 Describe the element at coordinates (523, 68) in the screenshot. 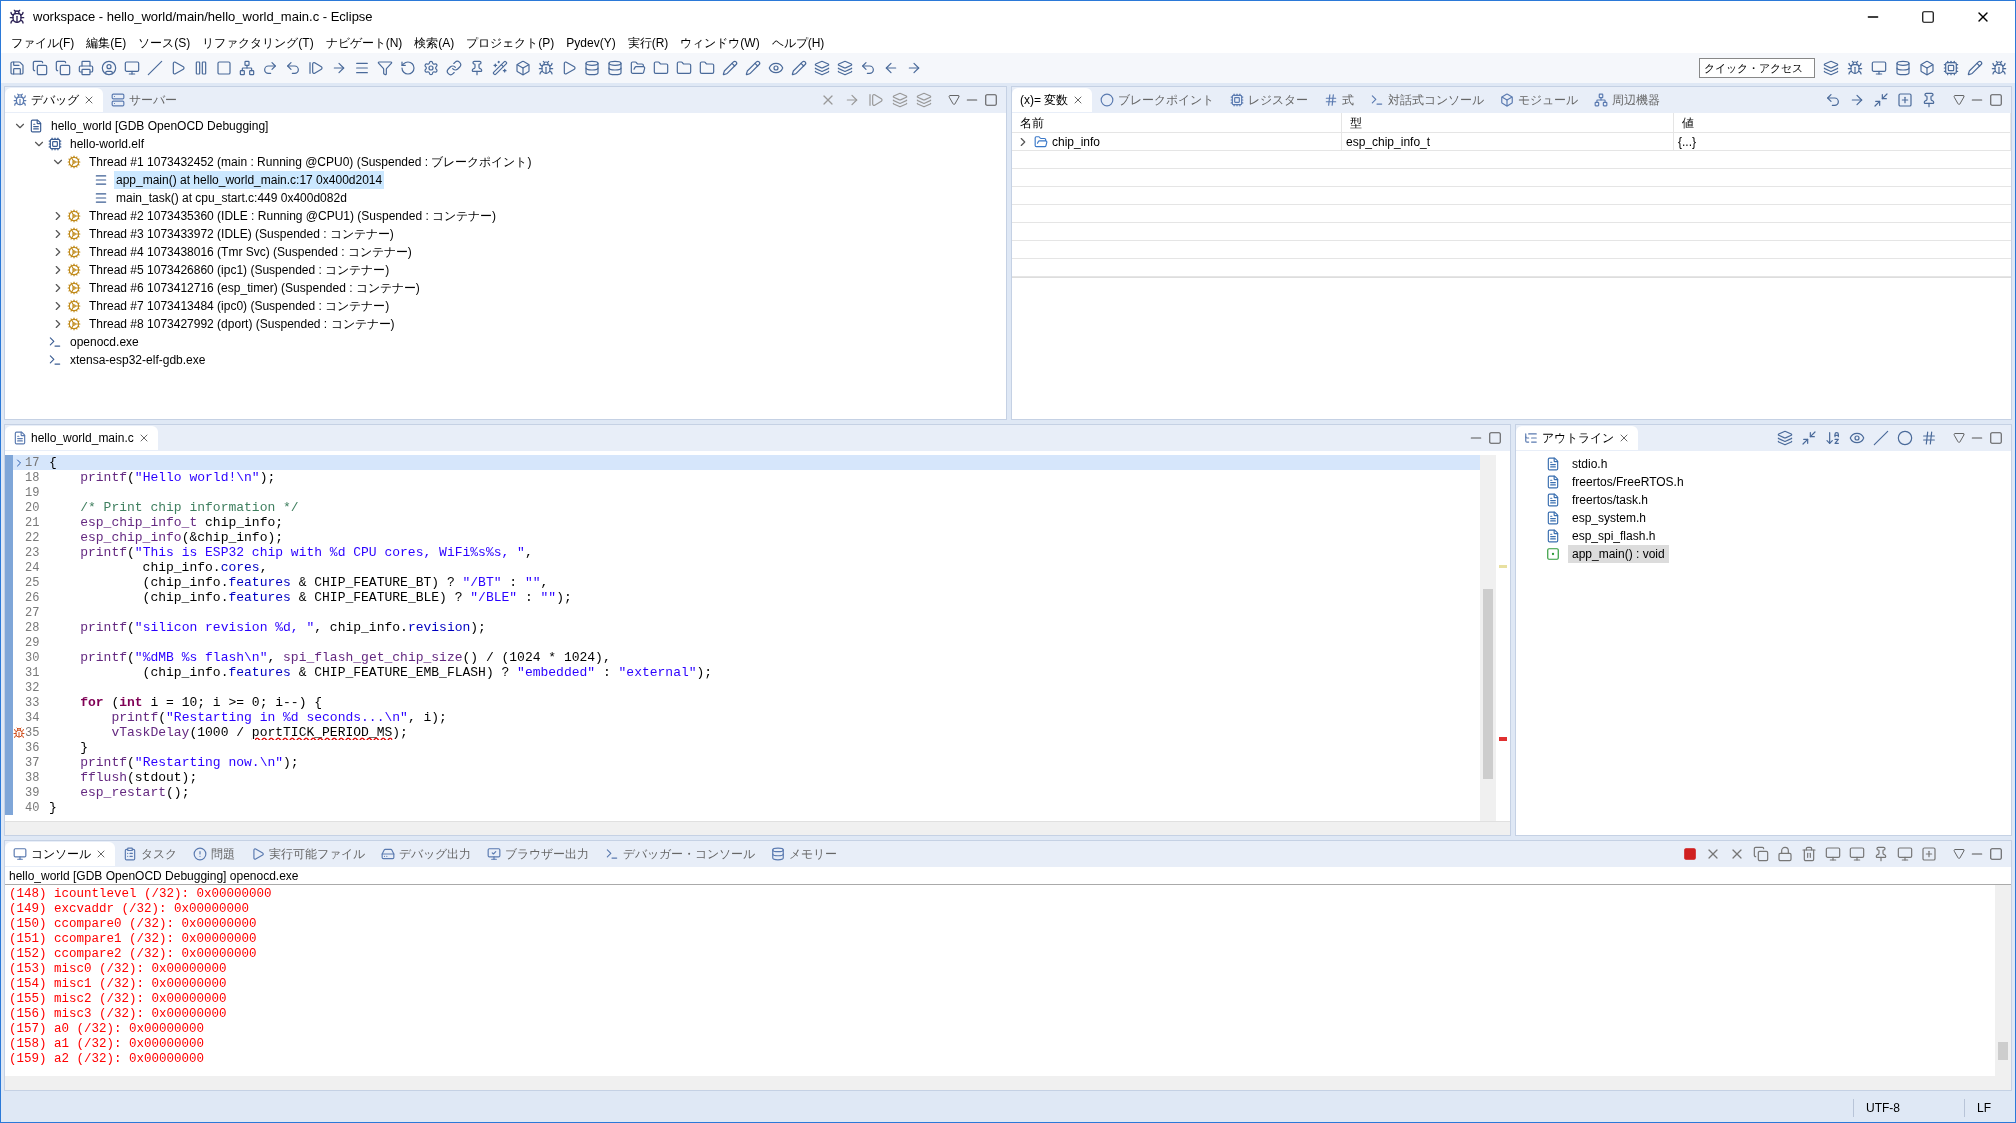

I see `box-icon` at that location.